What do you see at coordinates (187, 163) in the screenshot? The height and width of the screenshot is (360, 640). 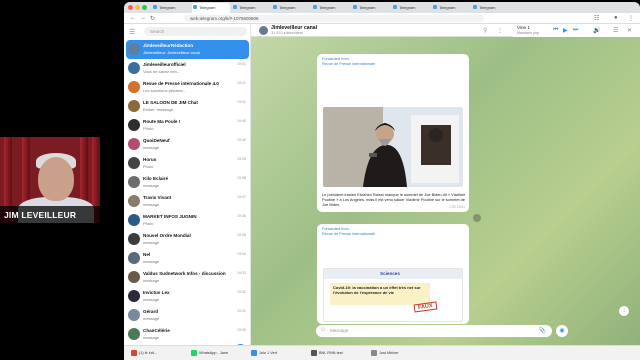 I see `chat-list-item: Horus Photo 19:39` at bounding box center [187, 163].